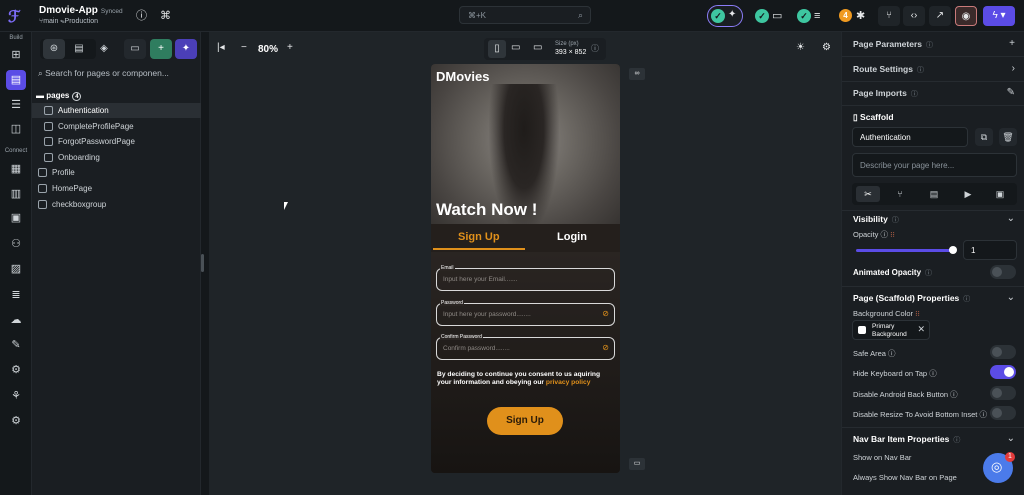 This screenshot has width=1024, height=495. What do you see at coordinates (1000, 194) in the screenshot?
I see `docs-tab-icon: ▣` at bounding box center [1000, 194].